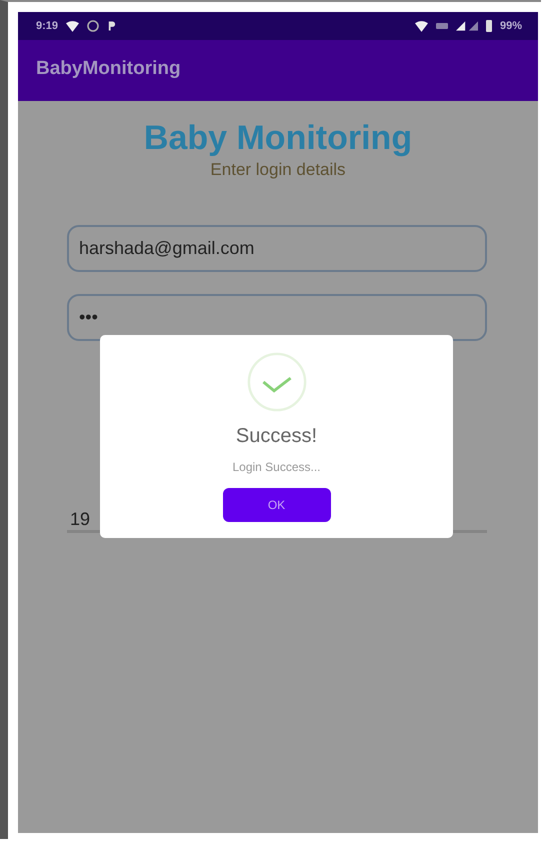 Image resolution: width=543 pixels, height=841 pixels. Describe the element at coordinates (47, 26) in the screenshot. I see `status-time: 9:19` at that location.